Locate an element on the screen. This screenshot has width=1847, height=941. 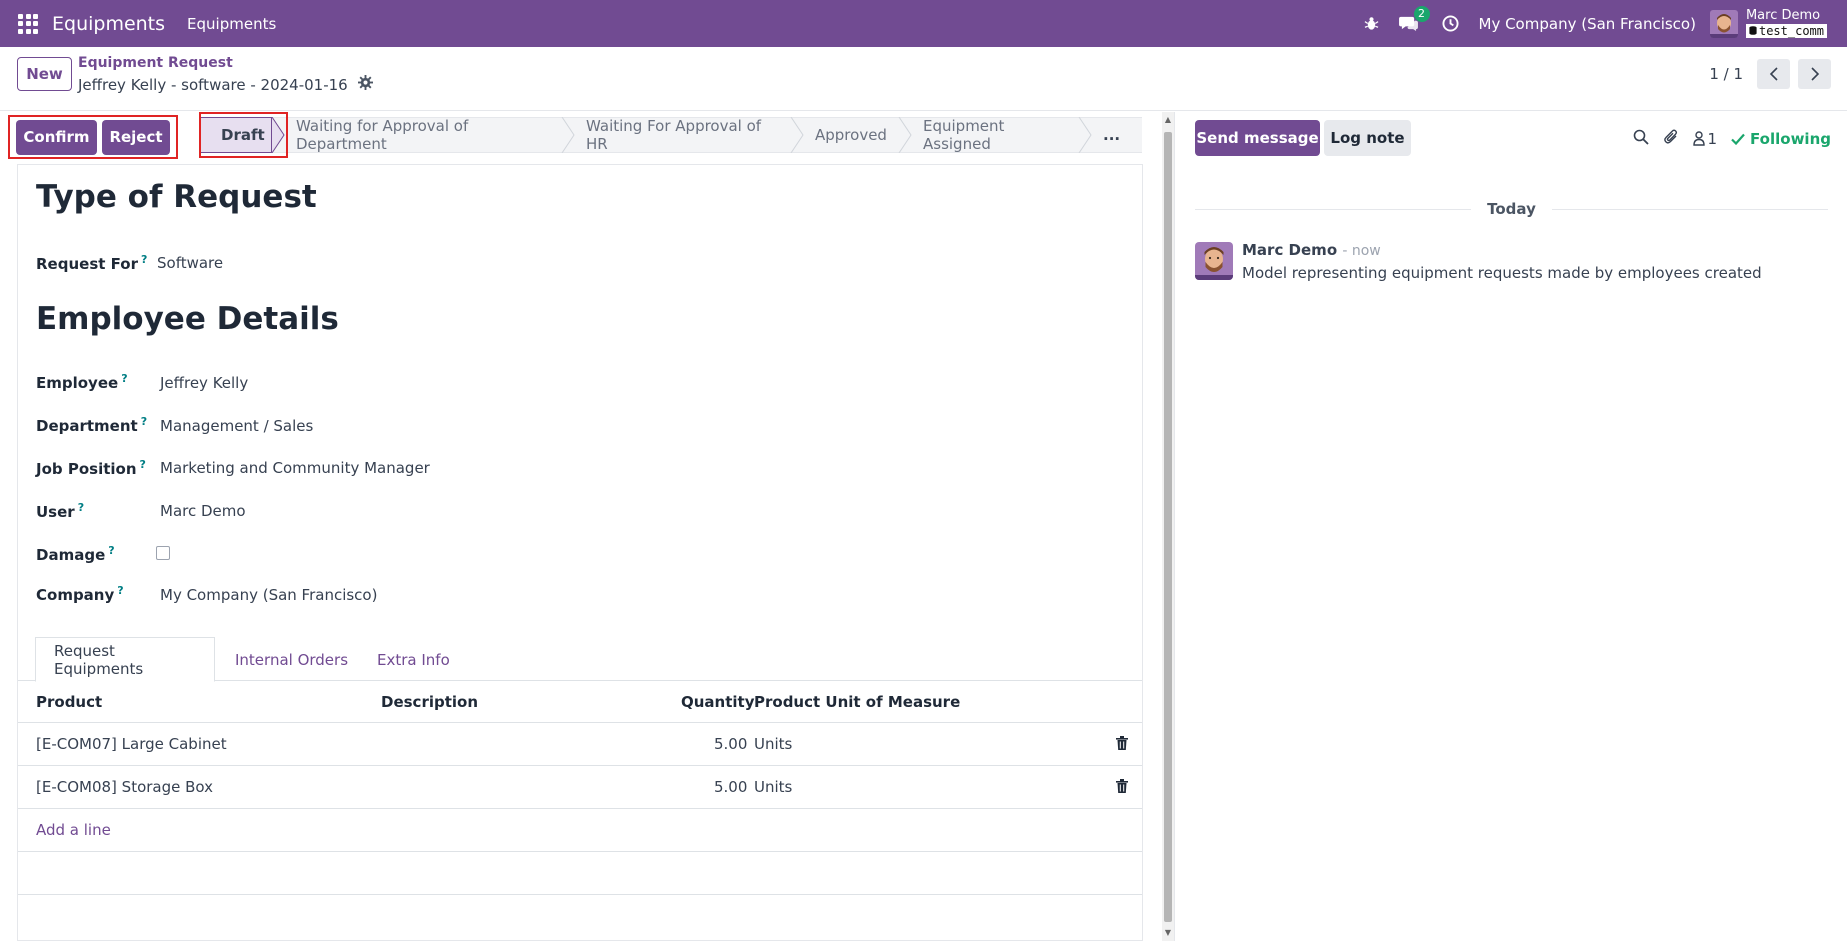
user-label-text: User is located at coordinates (55, 512).